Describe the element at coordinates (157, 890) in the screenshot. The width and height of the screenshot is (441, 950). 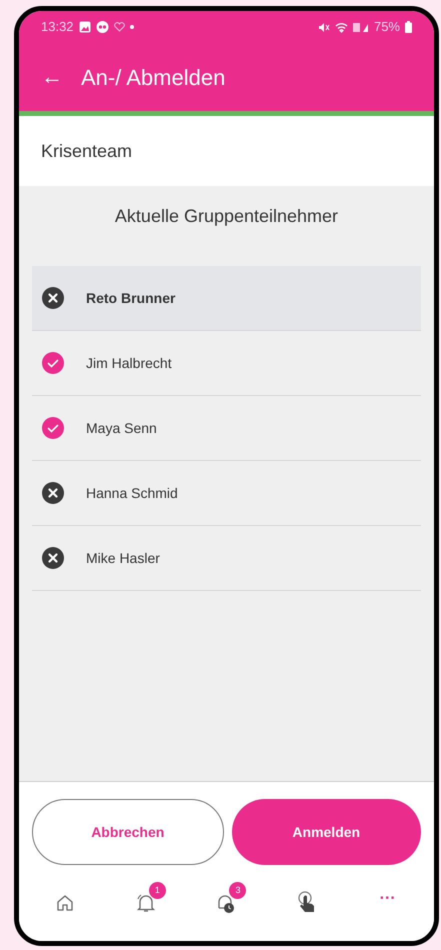
I see `notification-badge: 1` at that location.